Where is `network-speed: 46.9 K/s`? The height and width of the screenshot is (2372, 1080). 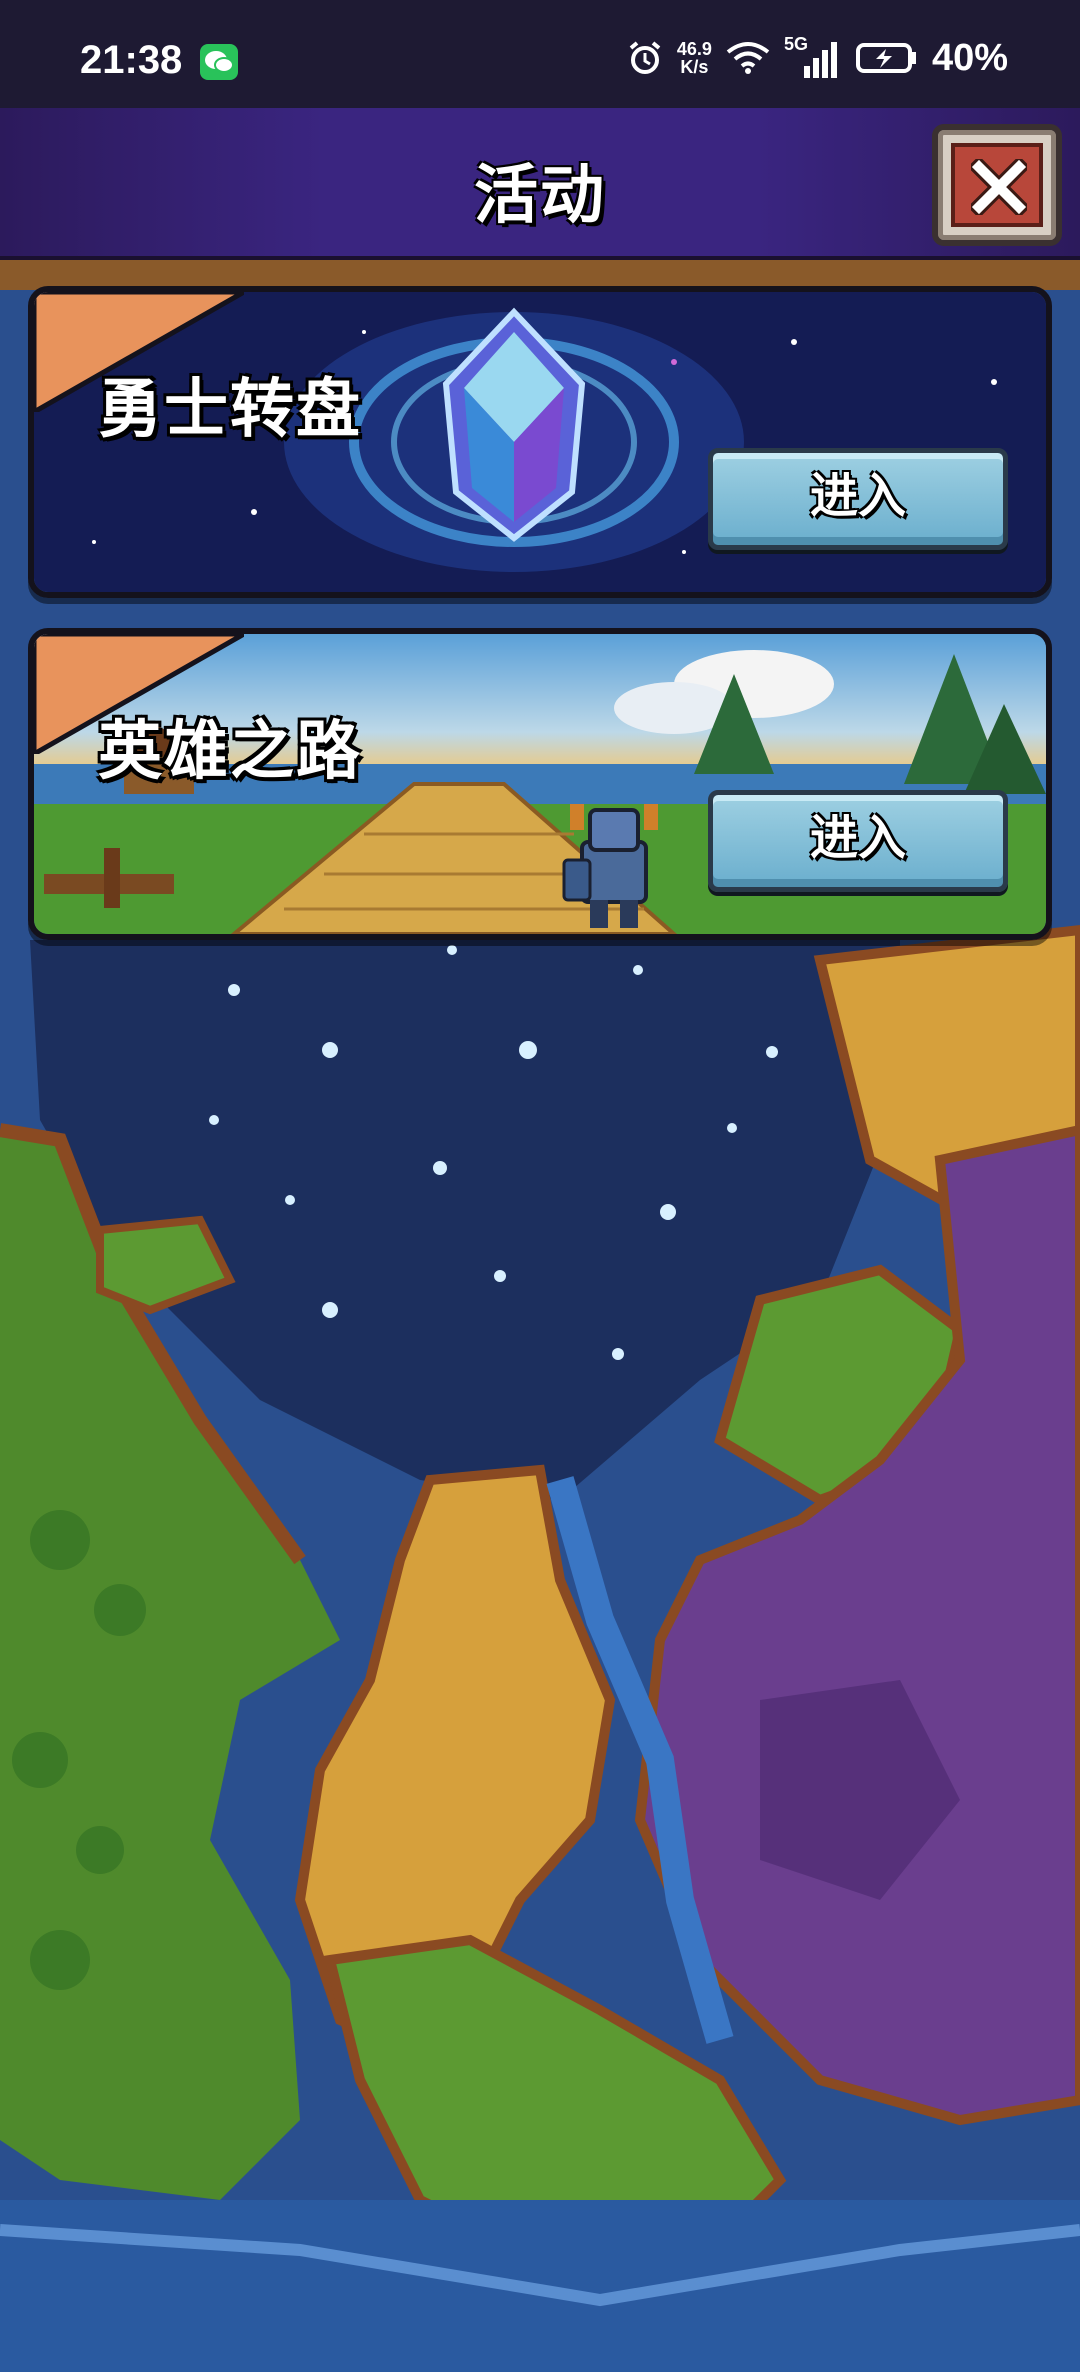
network-speed: 46.9 K/s is located at coordinates (694, 58).